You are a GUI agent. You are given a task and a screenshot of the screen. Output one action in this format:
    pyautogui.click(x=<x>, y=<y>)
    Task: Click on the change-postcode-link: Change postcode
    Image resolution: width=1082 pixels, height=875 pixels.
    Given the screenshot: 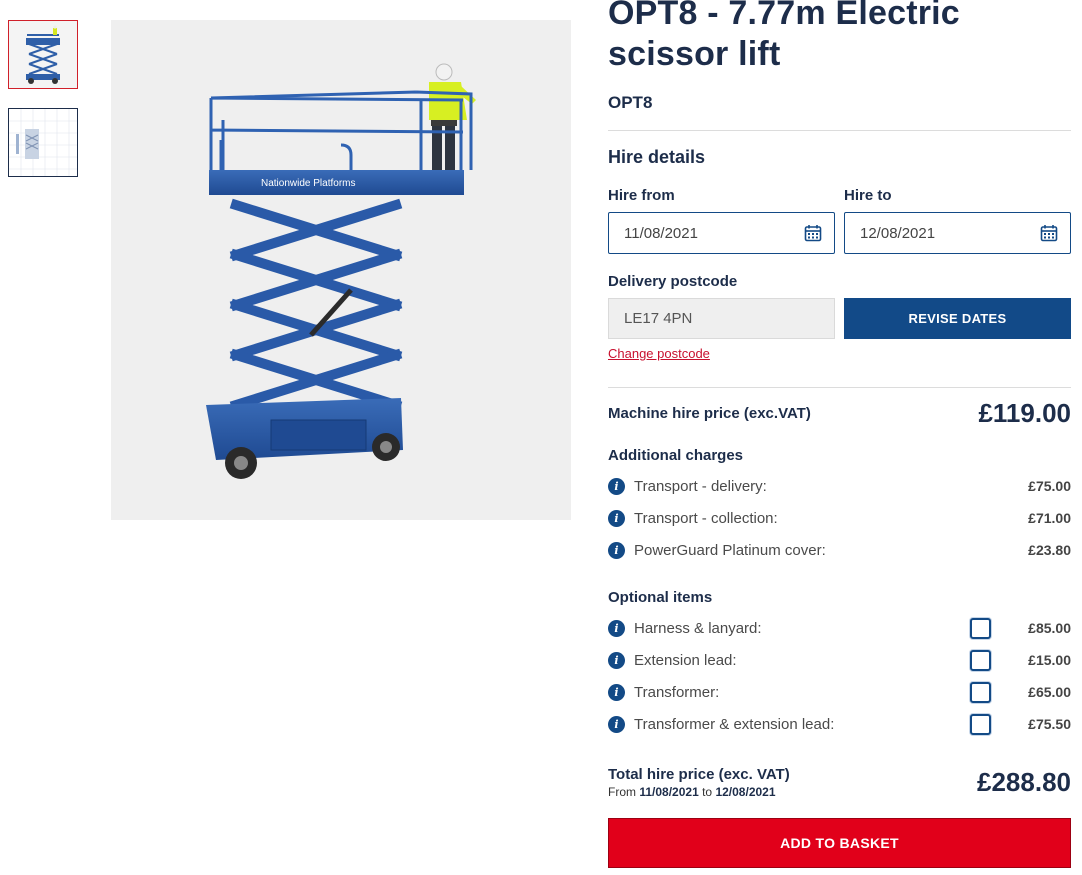 What is the action you would take?
    pyautogui.click(x=659, y=353)
    